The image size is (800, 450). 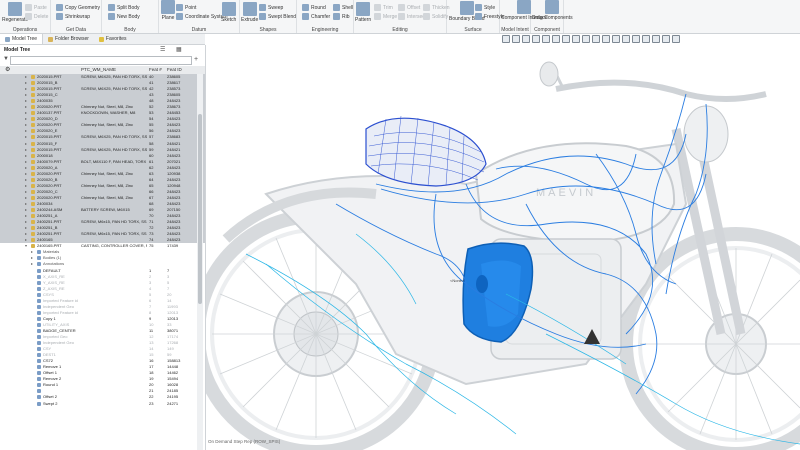 What do you see at coordinates (73, 16) in the screenshot?
I see `shrinkwrap-button: Shrinkwrap` at bounding box center [73, 16].